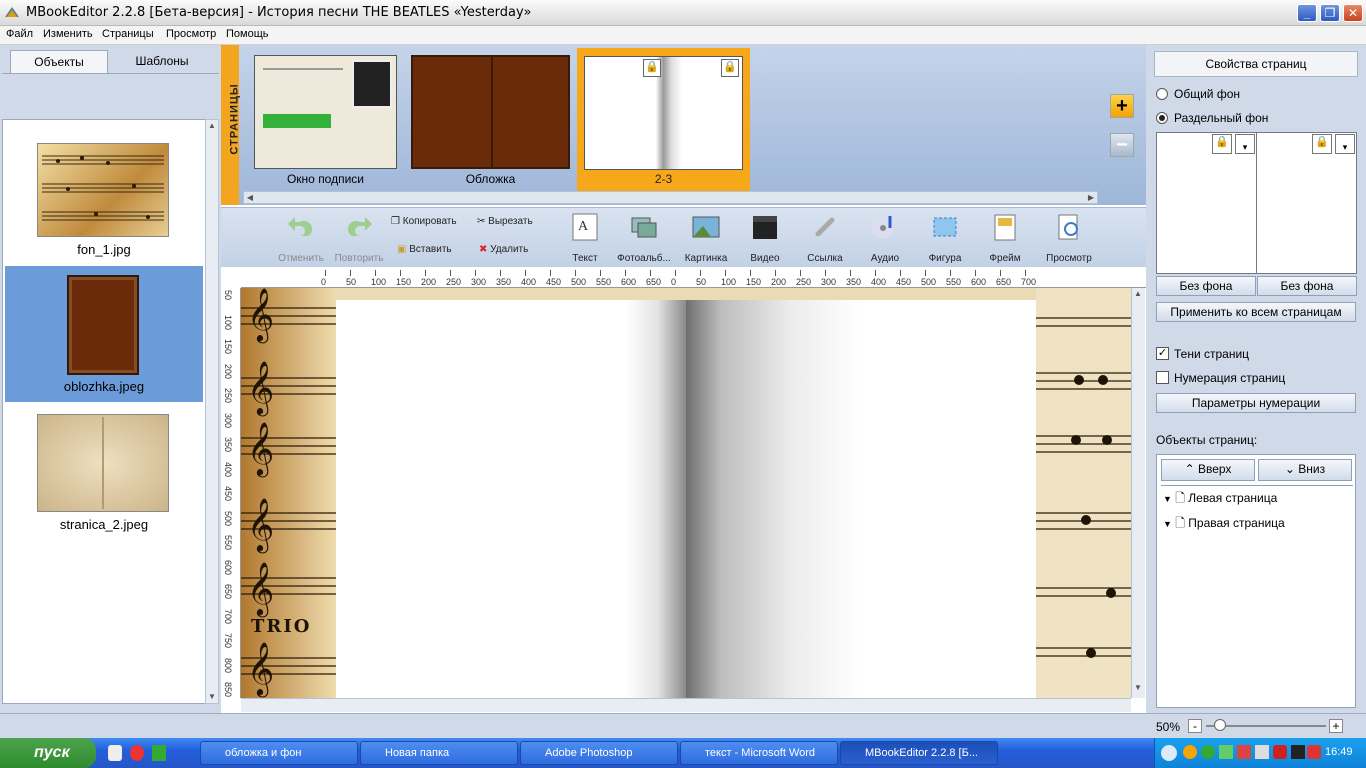  What do you see at coordinates (429, 221) in the screenshot?
I see `copy-label: Копировать` at bounding box center [429, 221].